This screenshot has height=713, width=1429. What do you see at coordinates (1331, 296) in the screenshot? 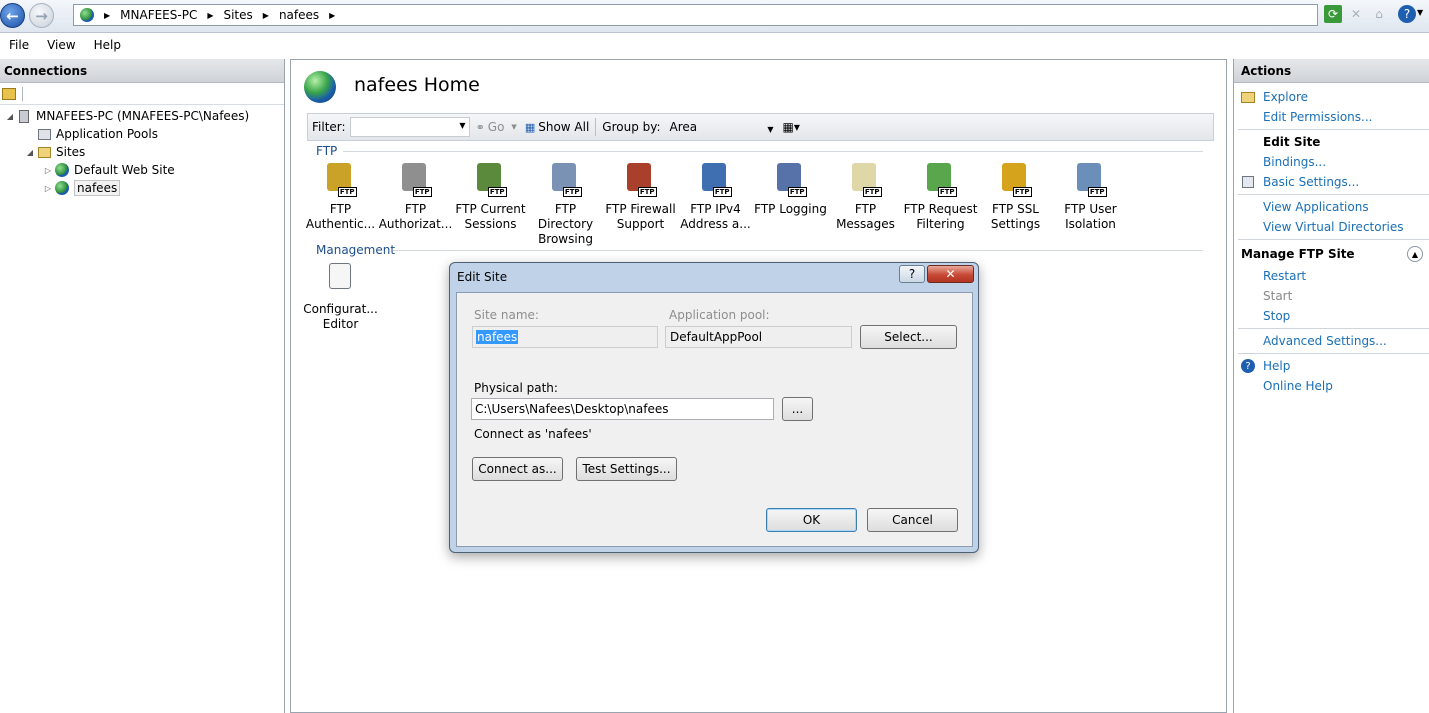
I see `action-start: Start` at bounding box center [1331, 296].